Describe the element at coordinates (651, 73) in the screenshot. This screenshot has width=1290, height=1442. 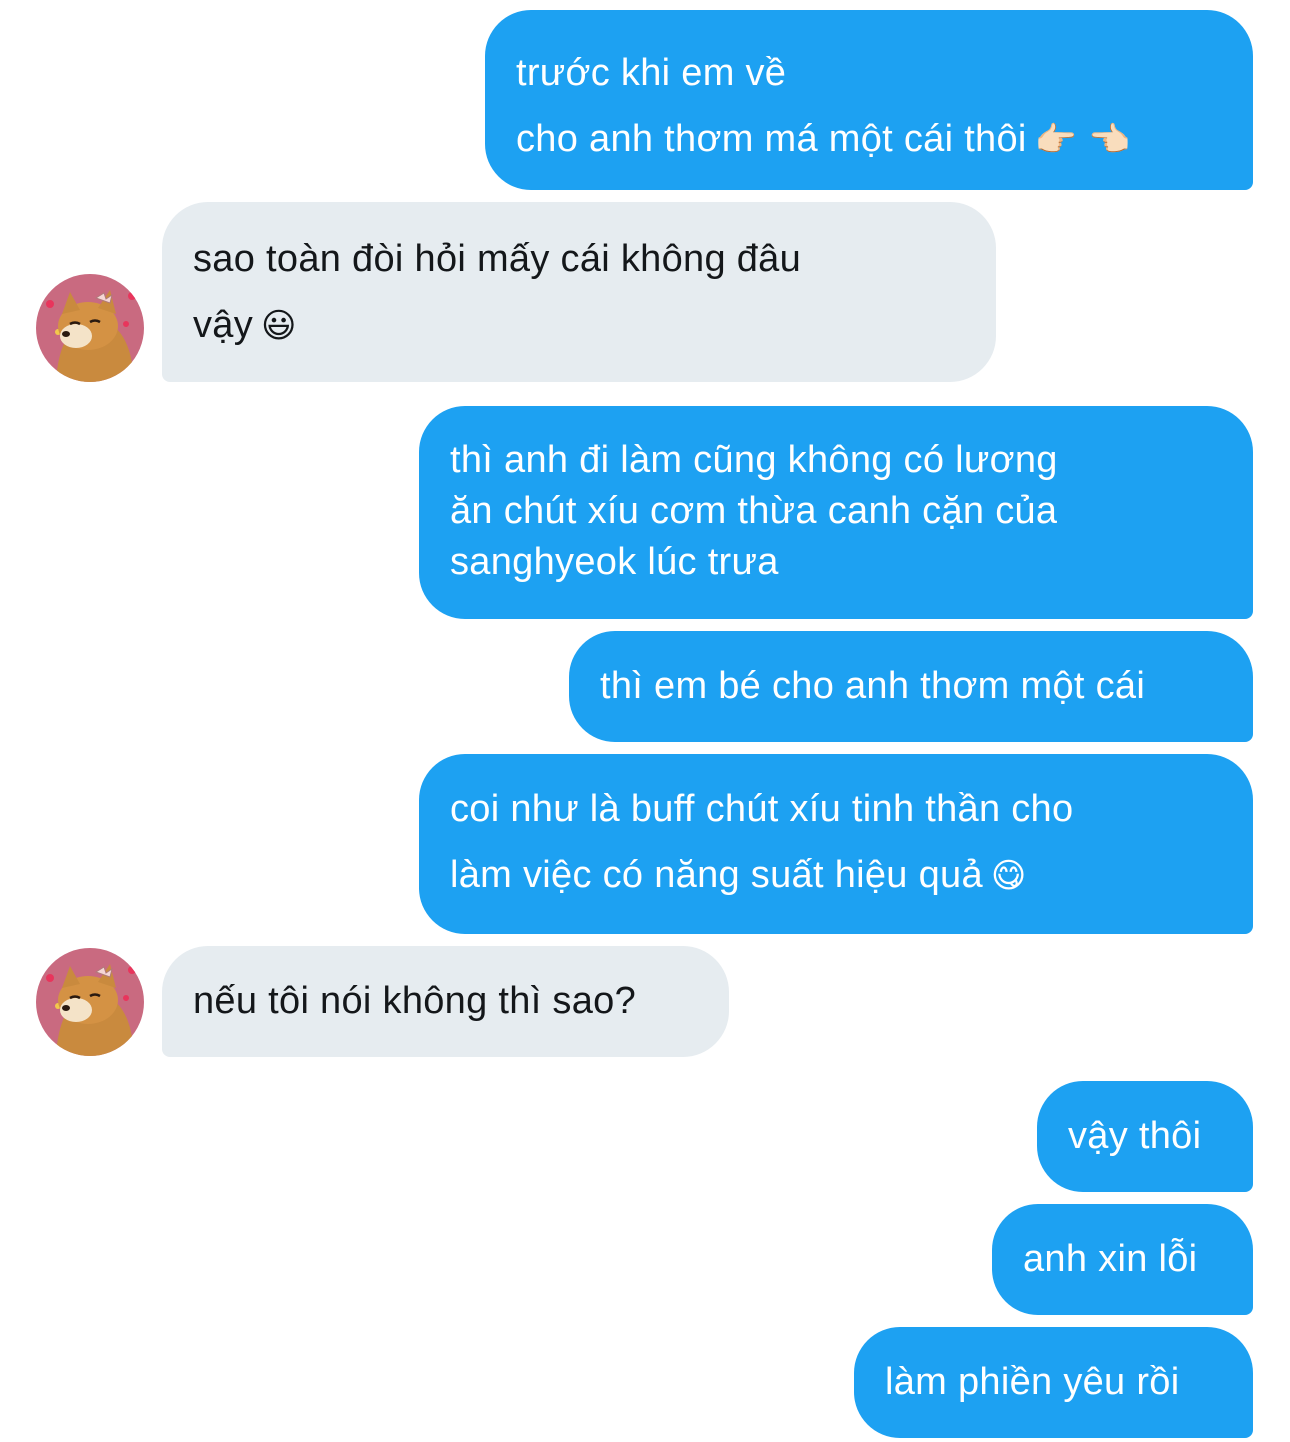
I see `message-line: trước khi em về` at that location.